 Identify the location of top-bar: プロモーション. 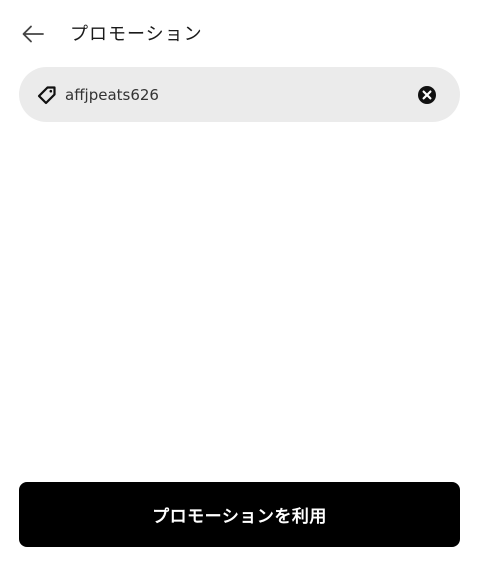
(239, 34).